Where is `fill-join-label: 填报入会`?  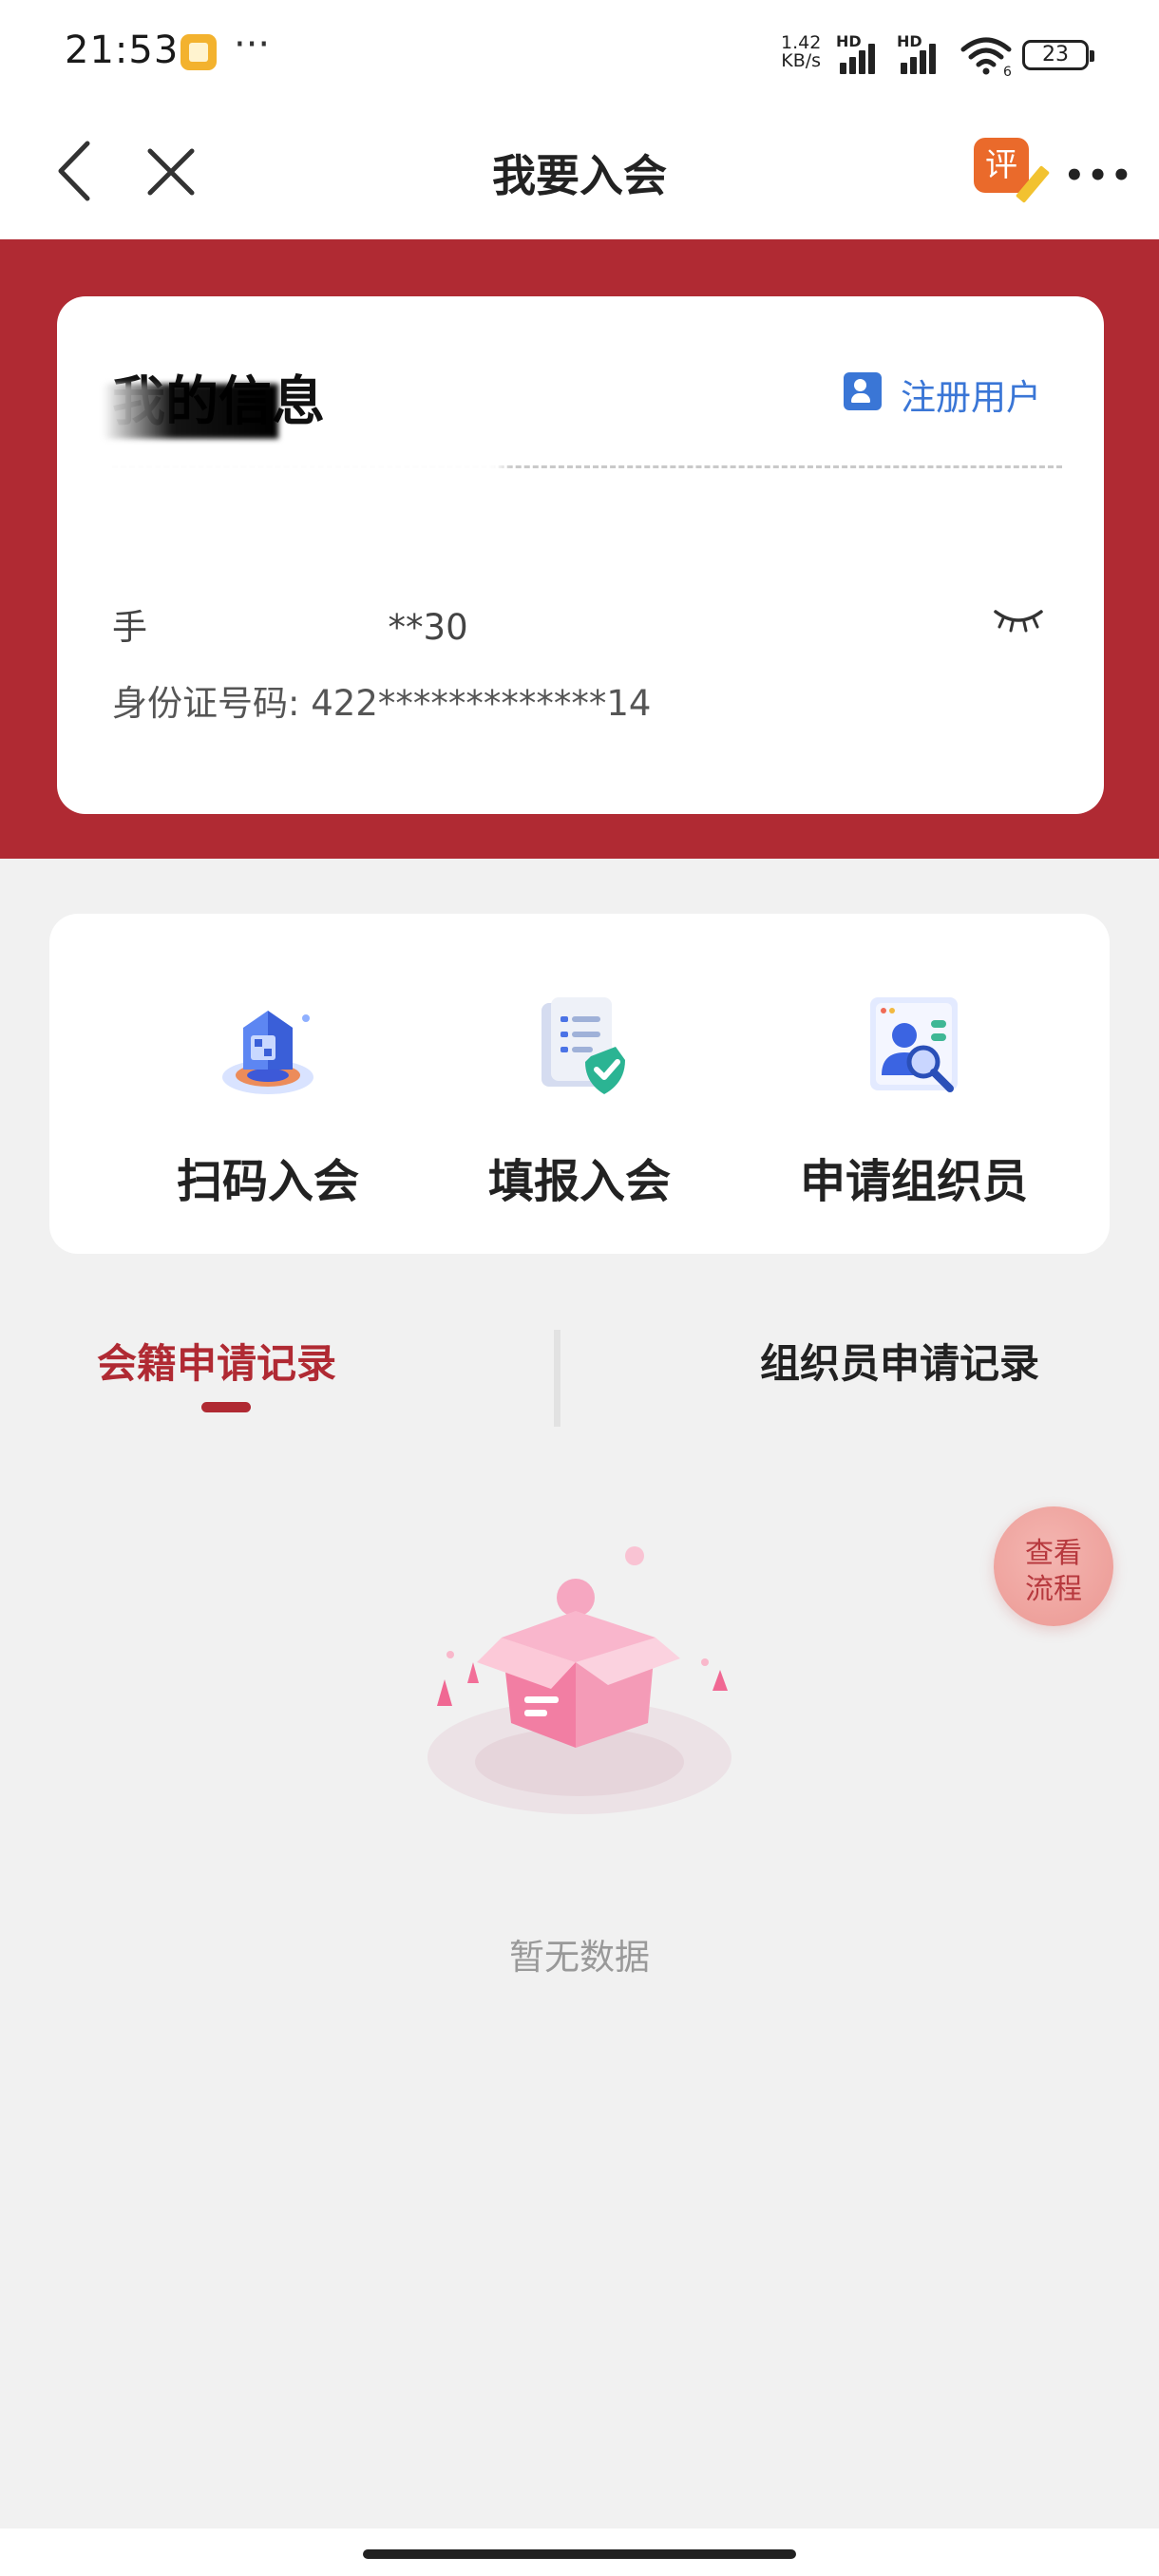 fill-join-label: 填报入会 is located at coordinates (579, 1181).